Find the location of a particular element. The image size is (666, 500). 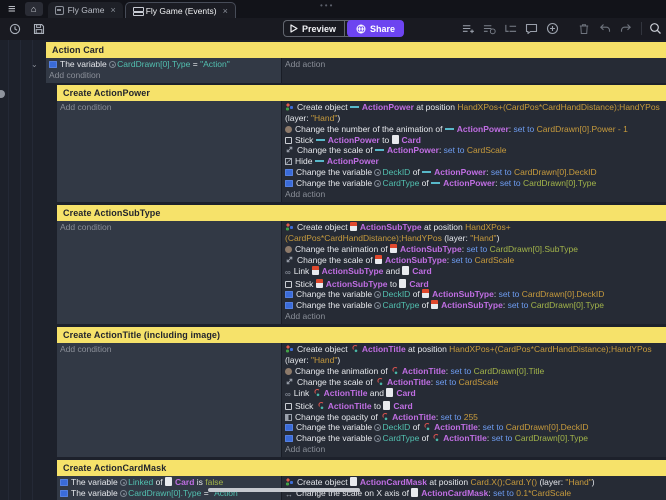

fold-chevron-icon: ⌄ is located at coordinates (34, 64).